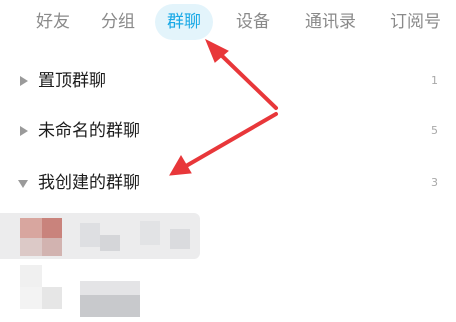 This screenshot has width=456, height=322. Describe the element at coordinates (434, 182) in the screenshot. I see `group-count: 3` at that location.